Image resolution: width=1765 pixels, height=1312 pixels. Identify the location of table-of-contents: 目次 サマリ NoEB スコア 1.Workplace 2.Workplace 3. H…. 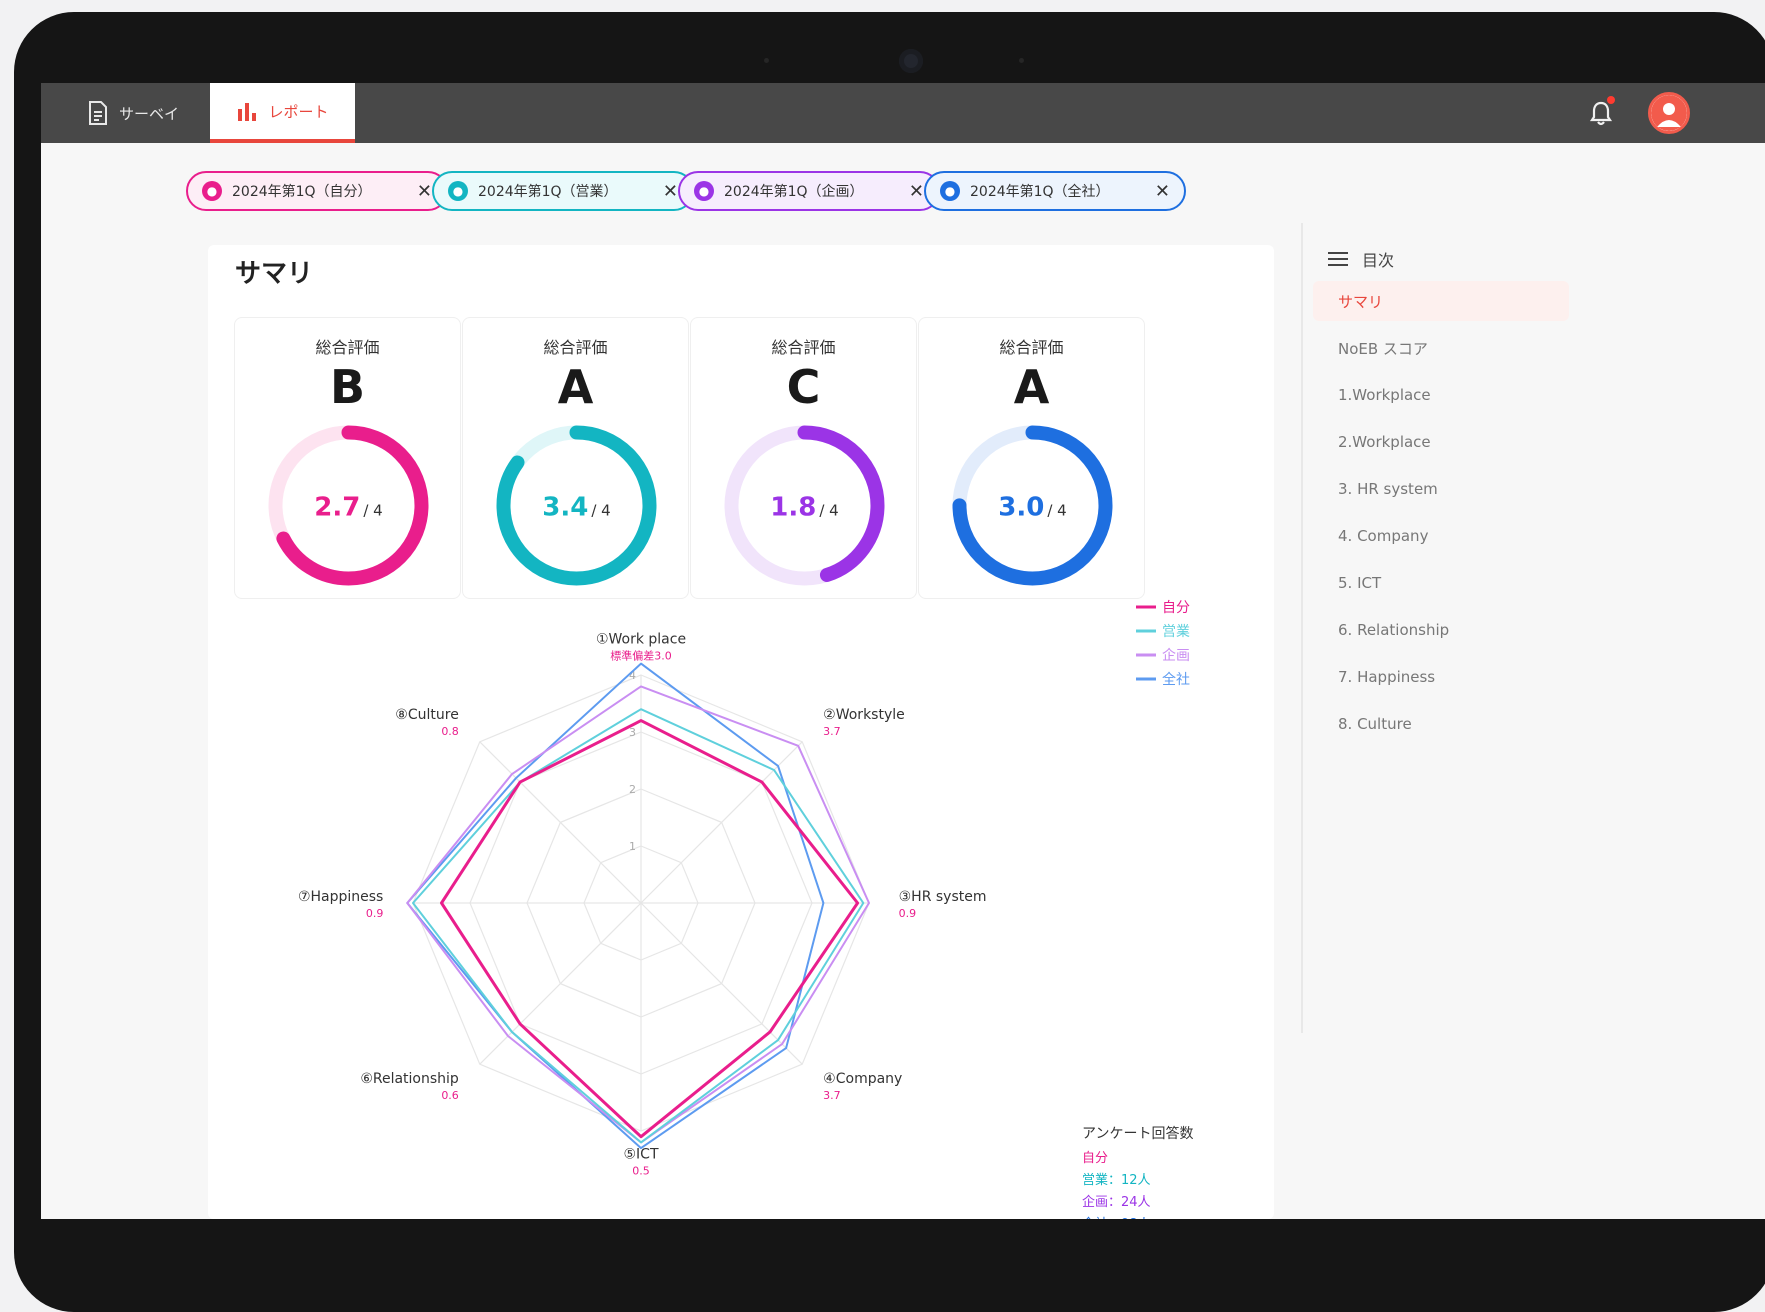
(1435, 628).